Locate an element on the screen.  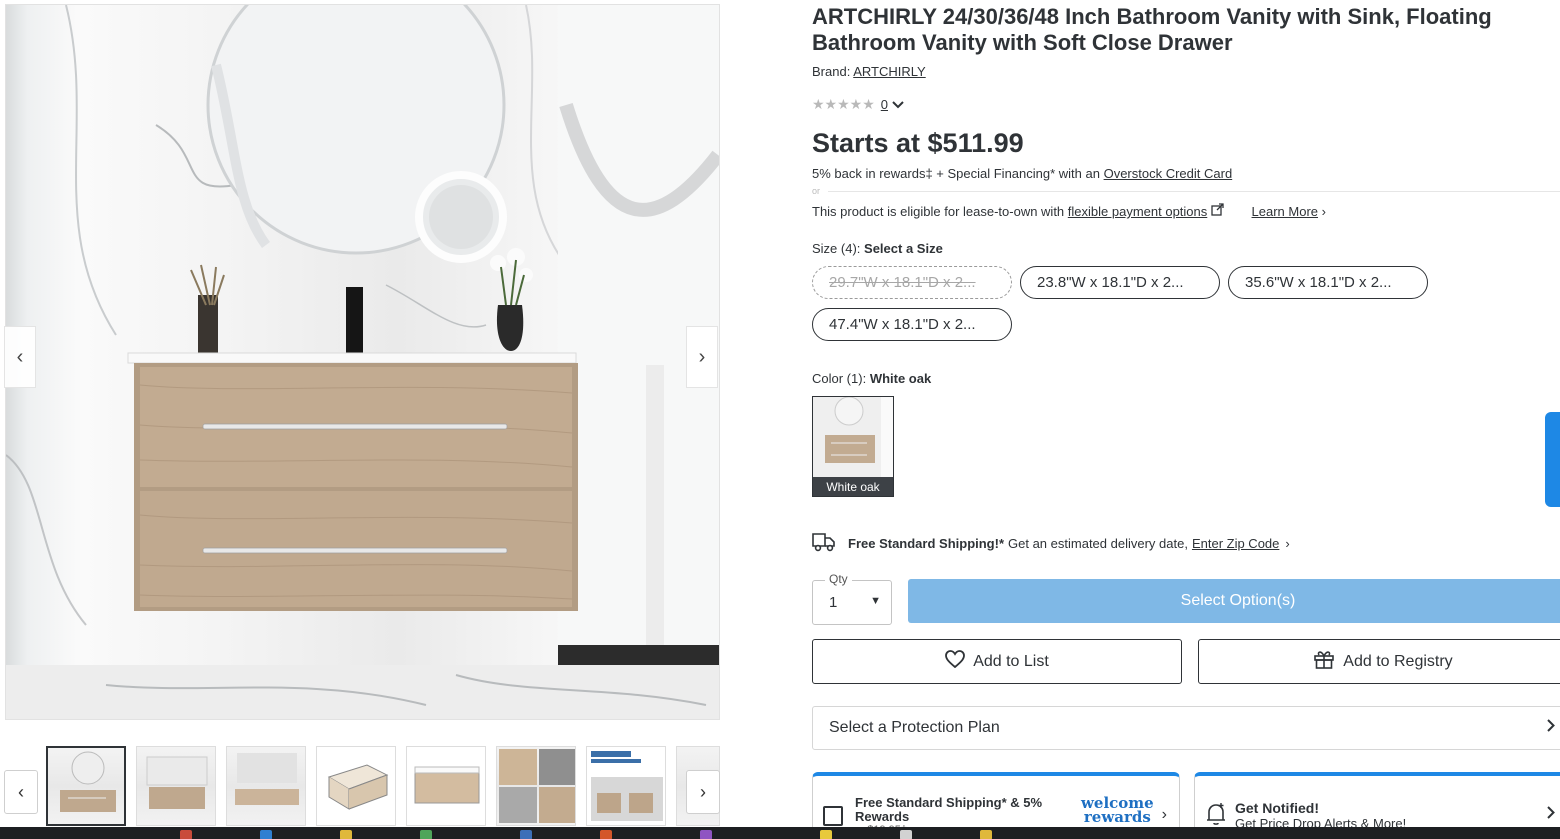
truck-icon is located at coordinates (824, 543).